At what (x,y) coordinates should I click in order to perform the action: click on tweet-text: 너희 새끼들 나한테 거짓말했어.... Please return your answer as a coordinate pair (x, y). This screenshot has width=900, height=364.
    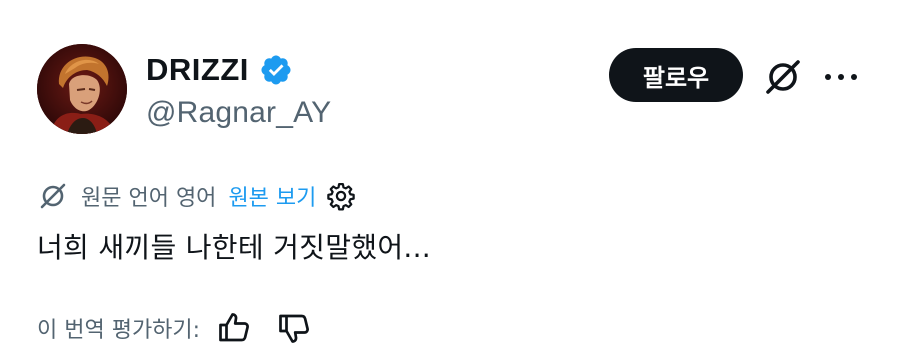
    Looking at the image, I should click on (234, 247).